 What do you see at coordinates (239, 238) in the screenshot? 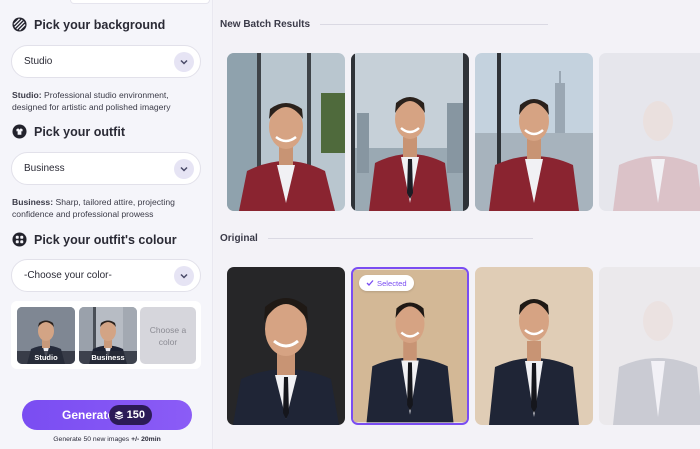
I see `original-title: Original` at bounding box center [239, 238].